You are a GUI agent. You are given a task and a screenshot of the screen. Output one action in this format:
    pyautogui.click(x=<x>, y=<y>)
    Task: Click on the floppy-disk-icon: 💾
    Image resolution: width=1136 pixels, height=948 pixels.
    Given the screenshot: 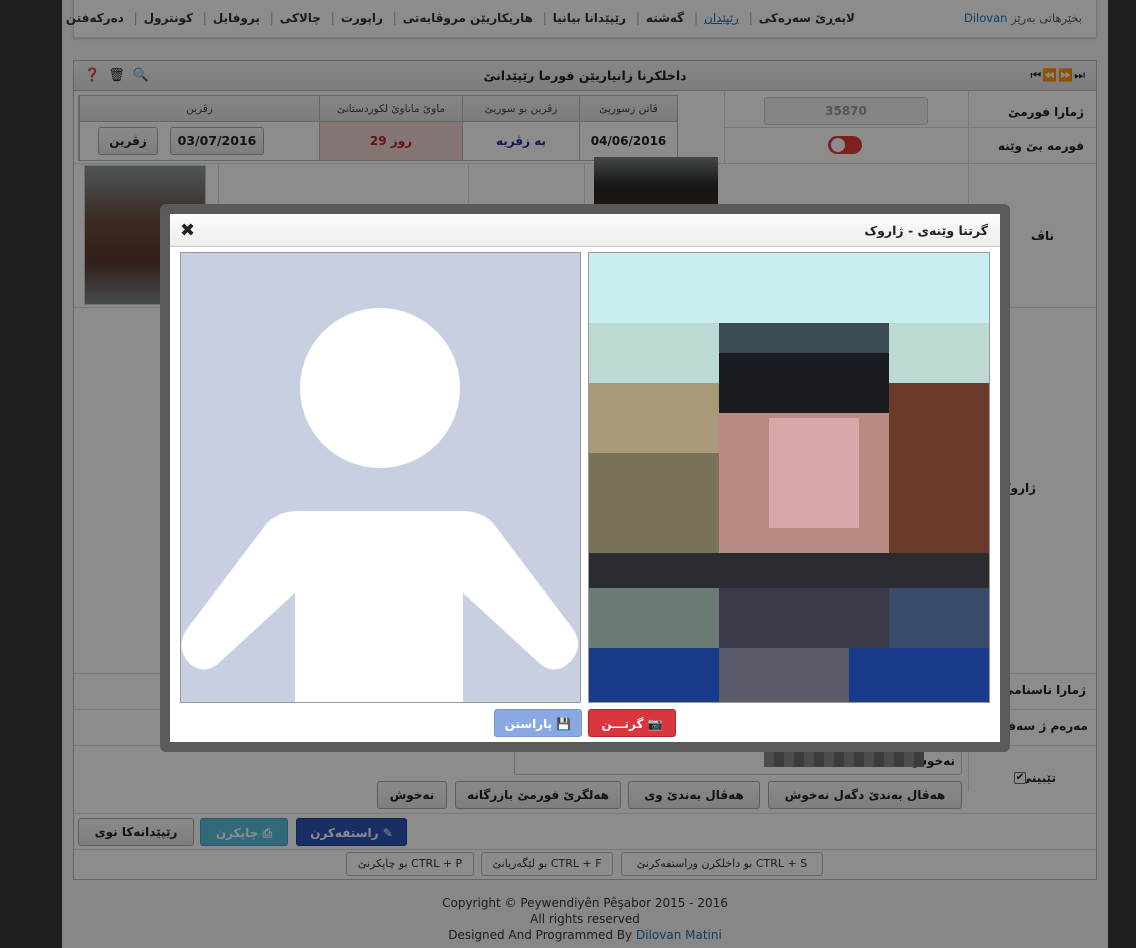 What is the action you would take?
    pyautogui.click(x=564, y=724)
    